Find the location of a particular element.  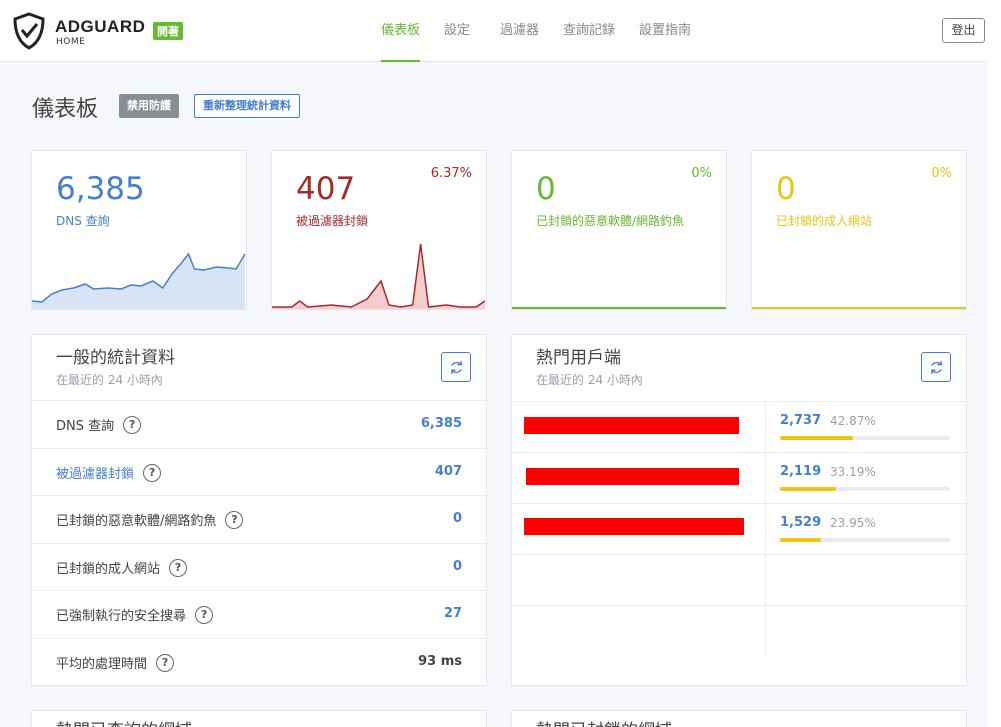

protection-status-badge: 開著 is located at coordinates (168, 31).